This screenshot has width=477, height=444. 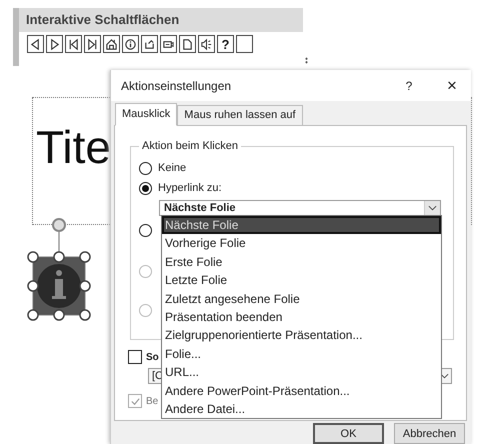 I want to click on info-icon, so click(x=130, y=44).